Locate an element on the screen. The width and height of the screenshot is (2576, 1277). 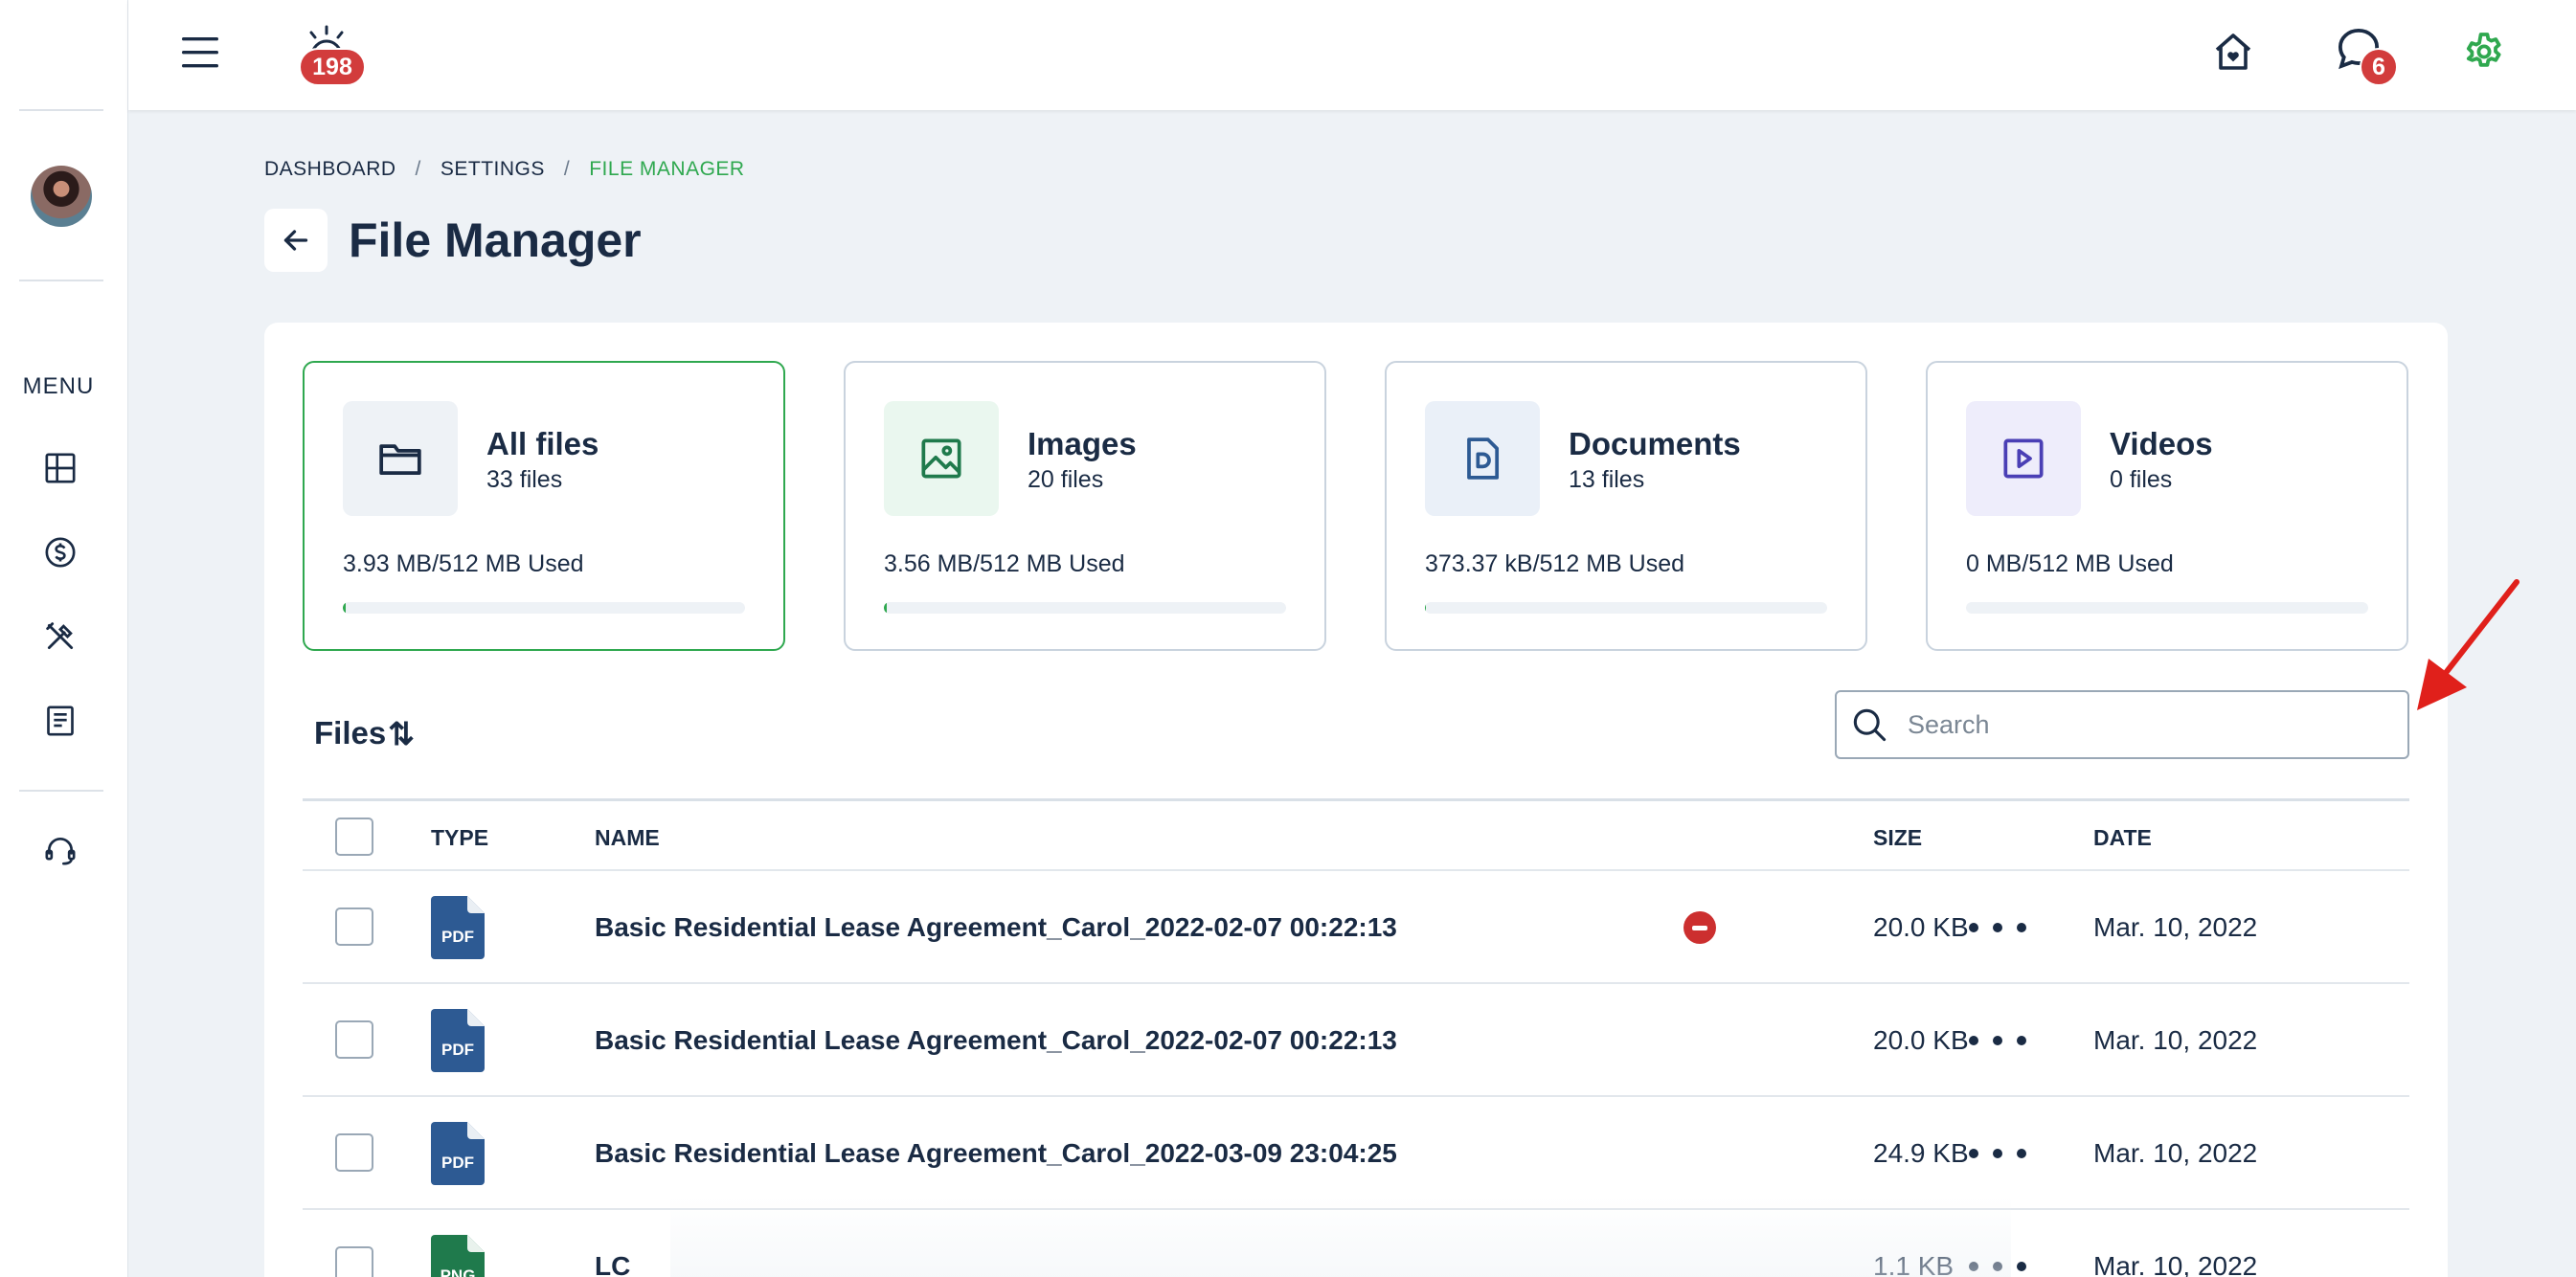
table-row: PNG LC 1.1 KB Mar. 10, 2022 is located at coordinates (1356, 1243).